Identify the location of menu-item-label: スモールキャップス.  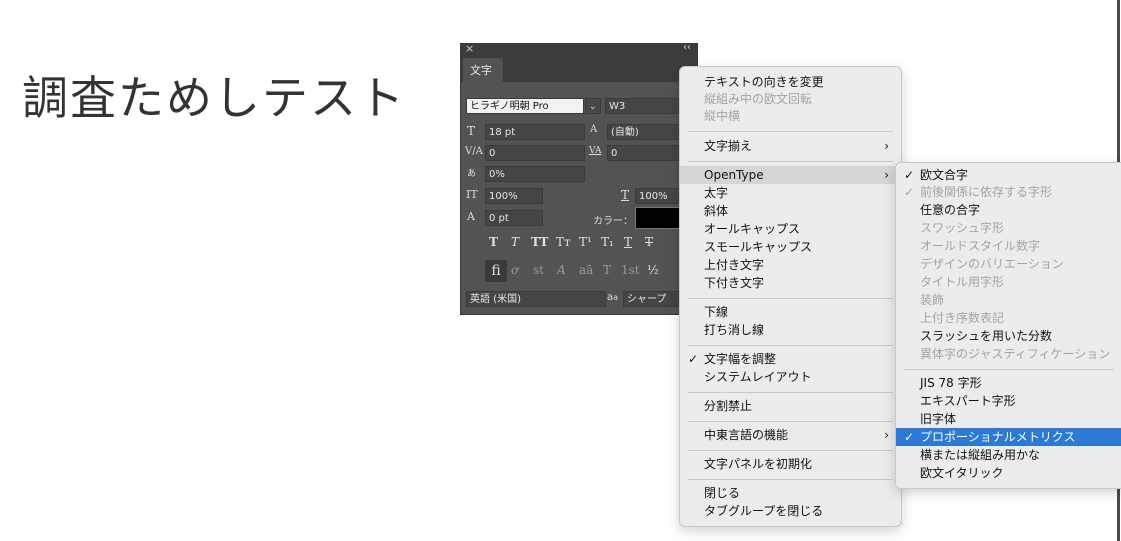
(758, 247).